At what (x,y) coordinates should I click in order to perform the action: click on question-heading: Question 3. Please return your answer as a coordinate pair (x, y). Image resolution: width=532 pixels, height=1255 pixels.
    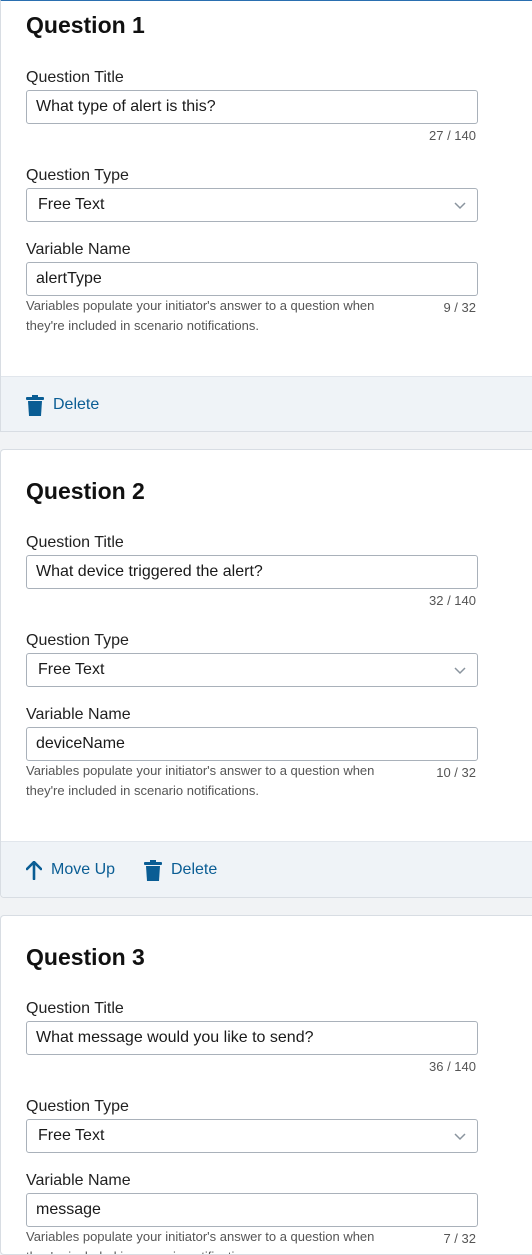
    Looking at the image, I should click on (85, 957).